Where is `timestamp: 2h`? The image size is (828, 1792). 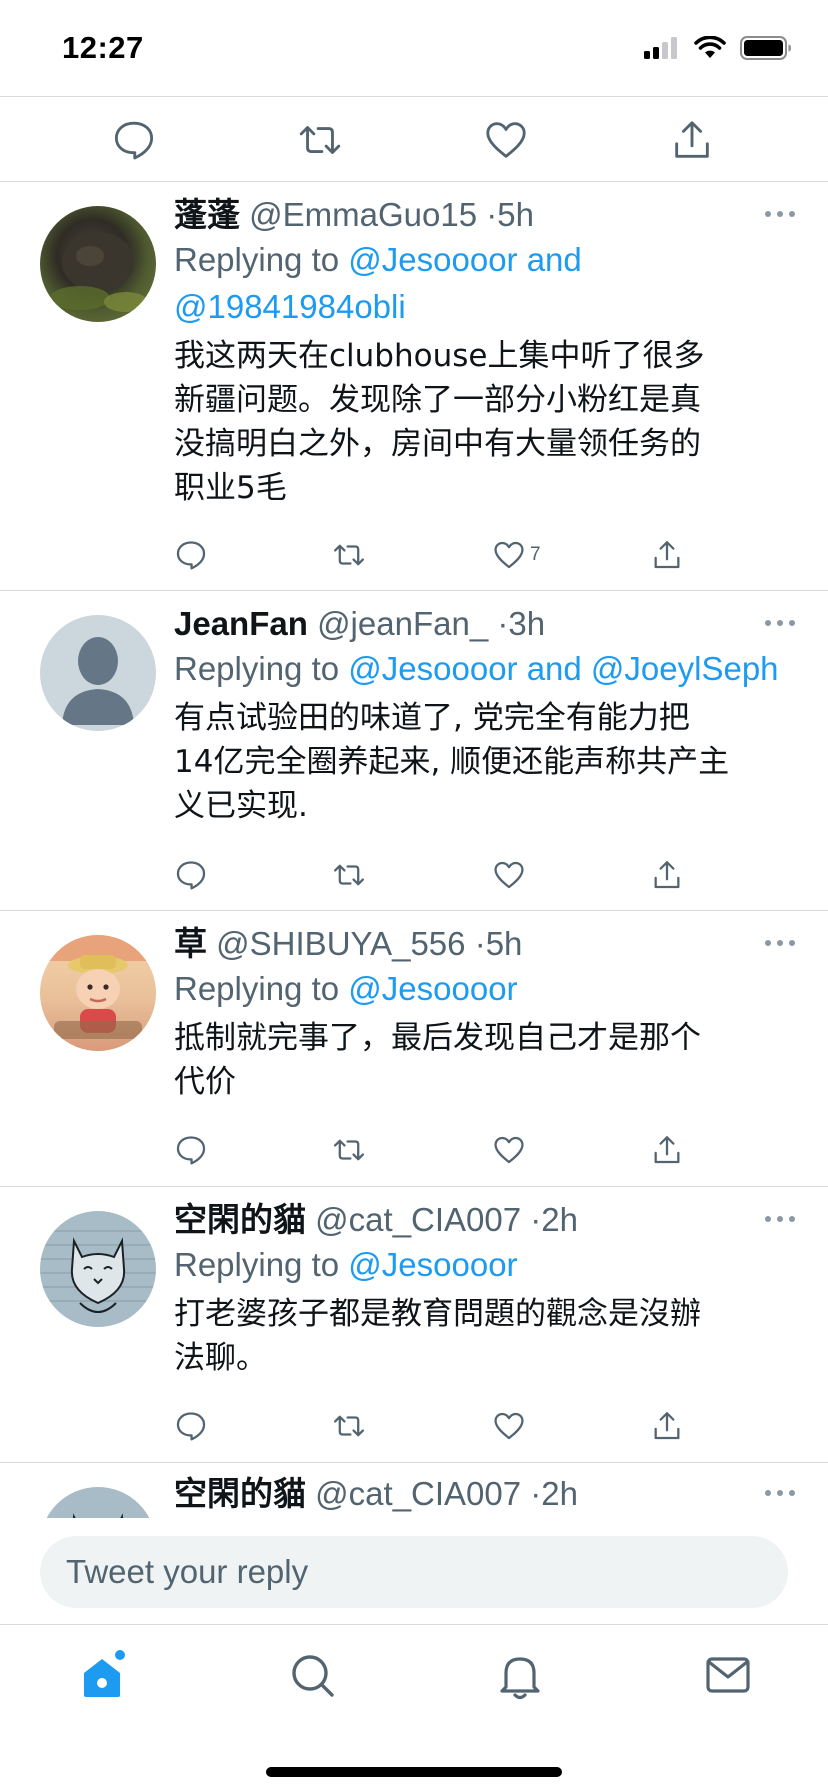
timestamp: 2h is located at coordinates (560, 1493).